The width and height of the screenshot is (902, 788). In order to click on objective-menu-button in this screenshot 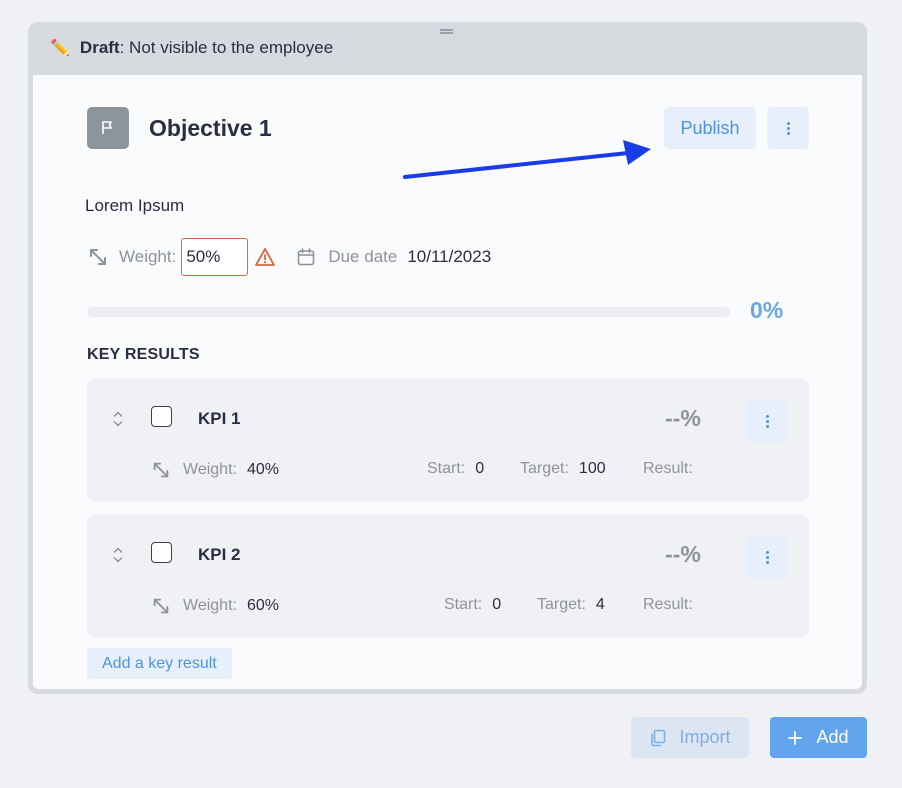, I will do `click(788, 128)`.